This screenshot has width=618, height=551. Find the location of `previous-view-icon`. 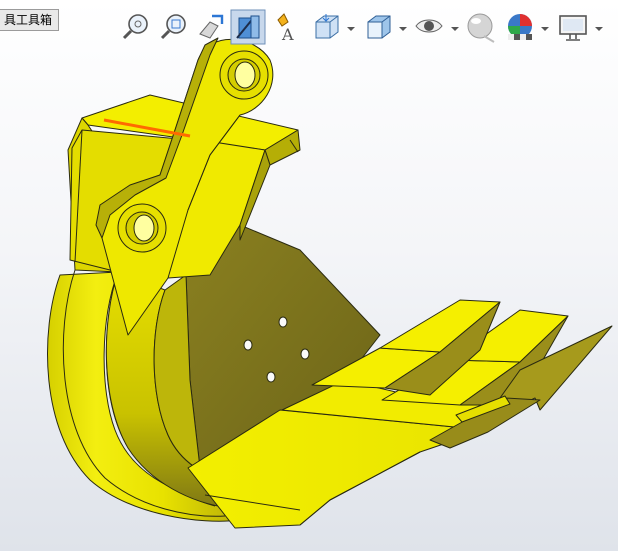

previous-view-icon is located at coordinates (211, 26).